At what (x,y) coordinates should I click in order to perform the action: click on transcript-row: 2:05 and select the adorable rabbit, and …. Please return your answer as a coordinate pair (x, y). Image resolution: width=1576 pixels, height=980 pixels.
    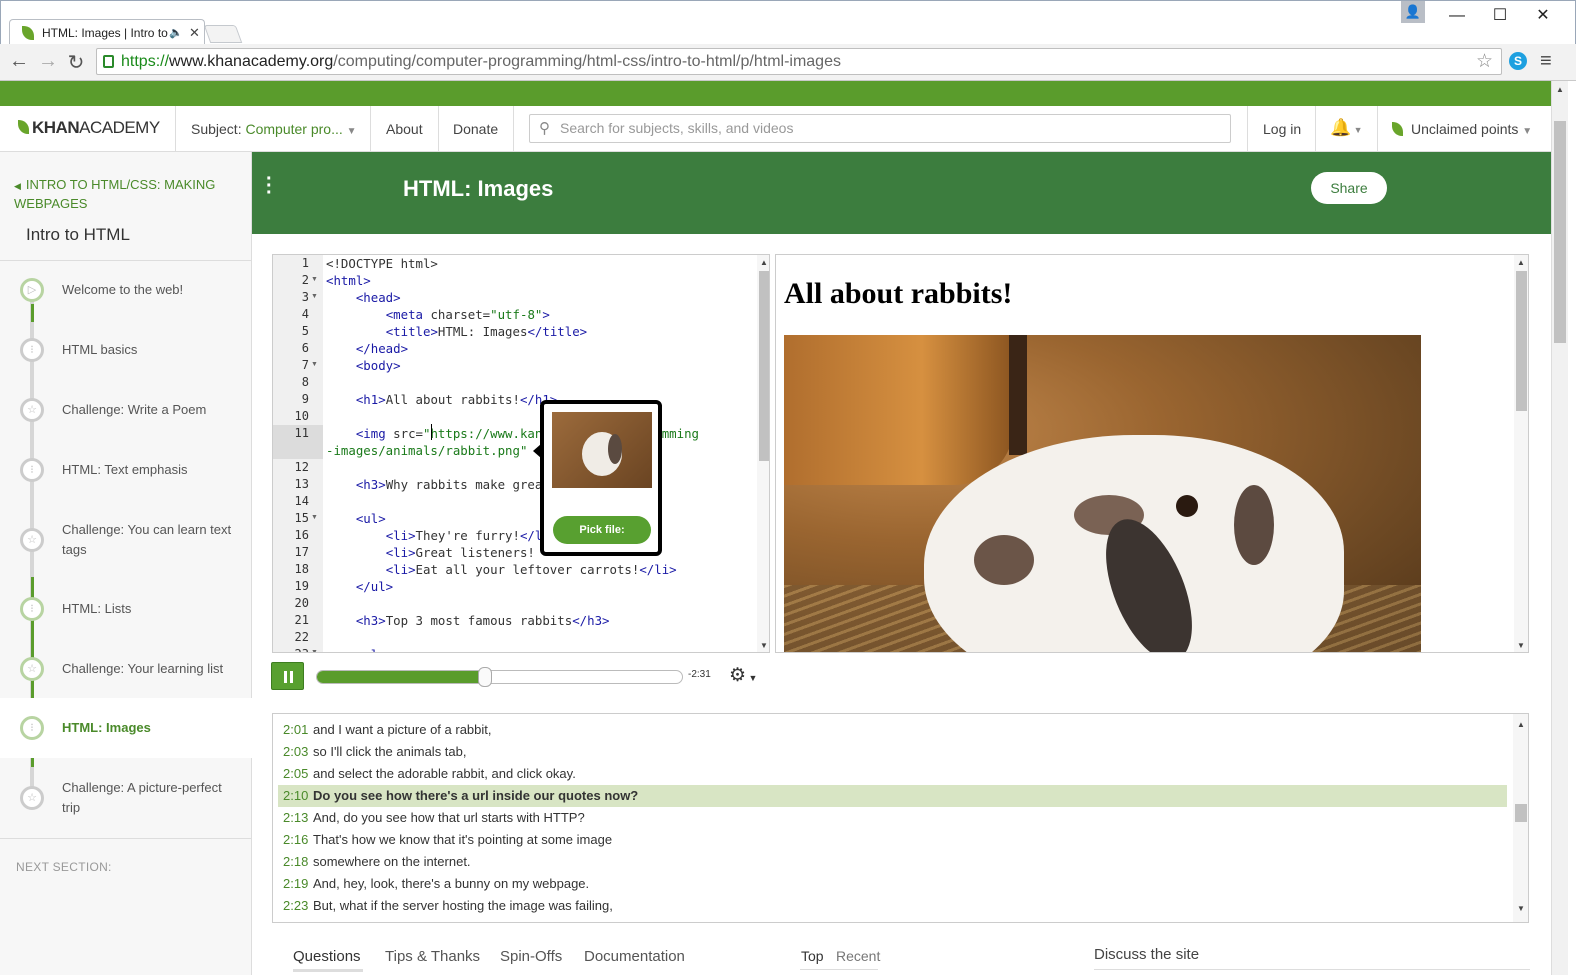
    Looking at the image, I should click on (892, 774).